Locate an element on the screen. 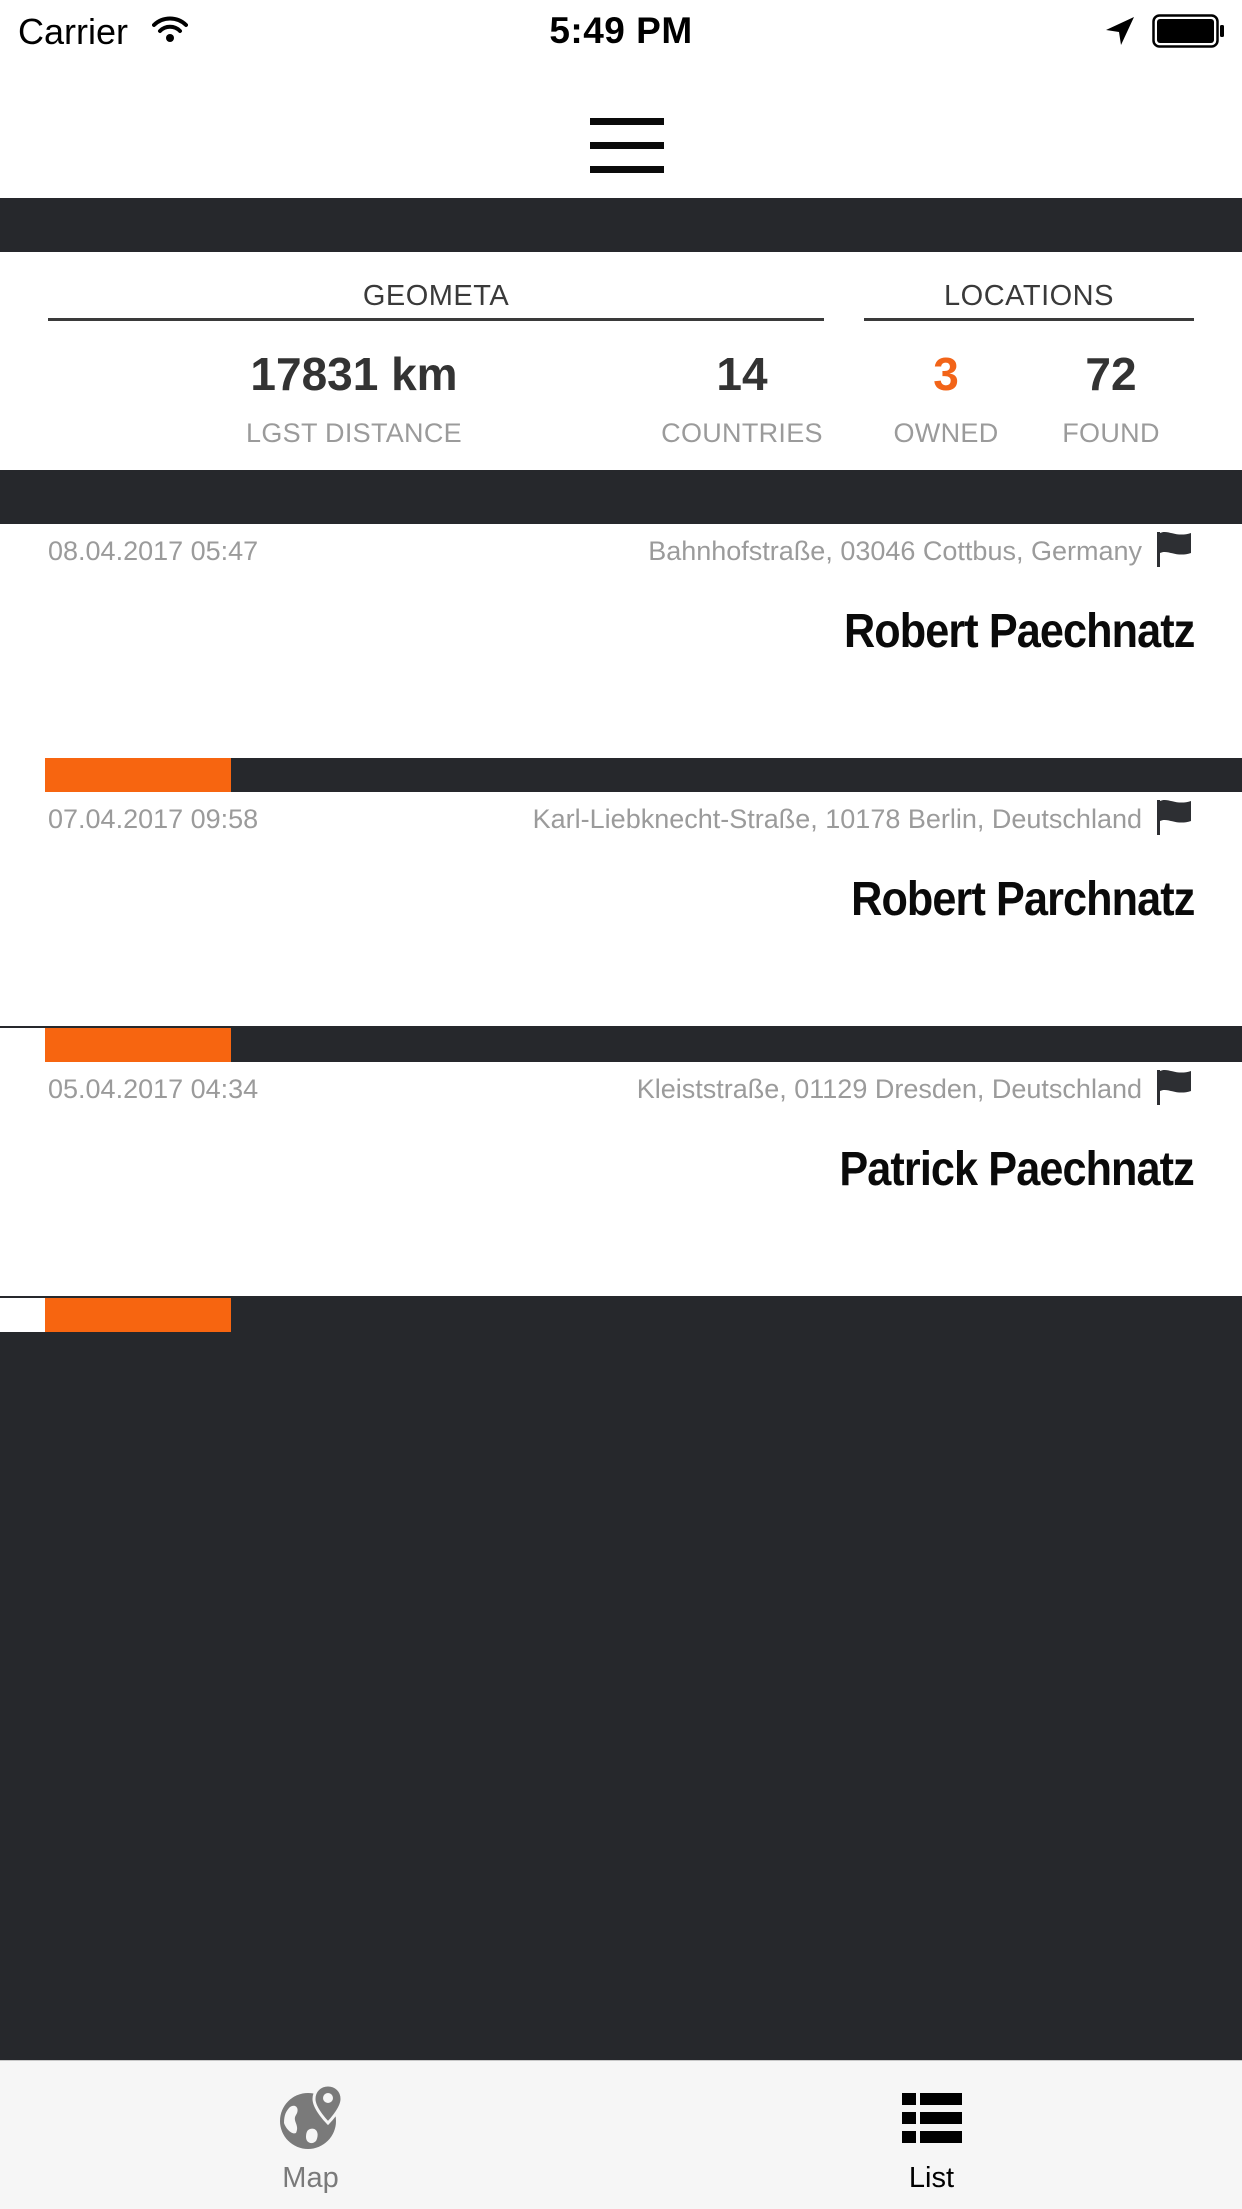  item-date: 08.04.2017 05:47 is located at coordinates (153, 551).